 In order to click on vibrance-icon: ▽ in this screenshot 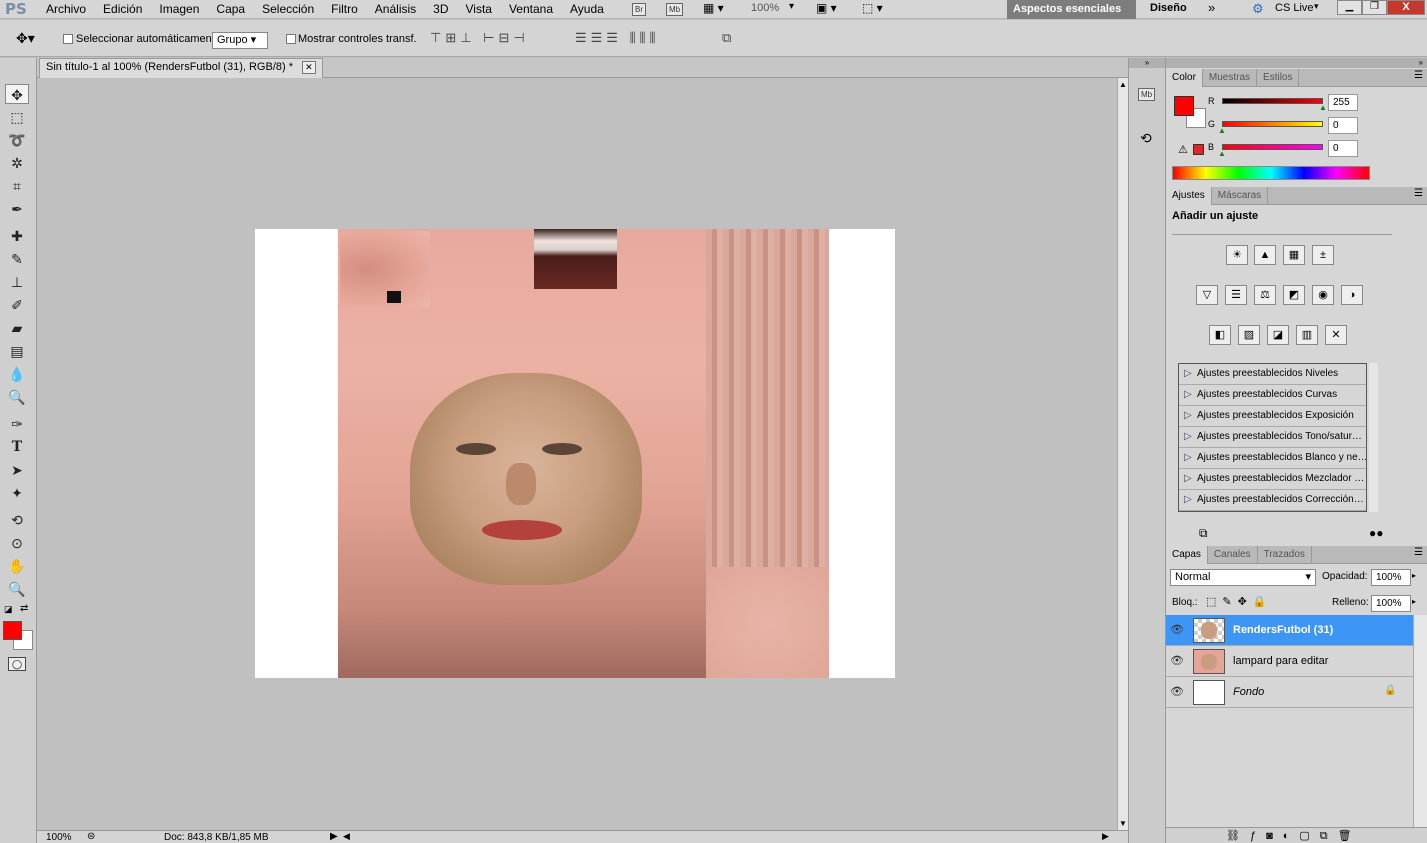, I will do `click(1207, 295)`.